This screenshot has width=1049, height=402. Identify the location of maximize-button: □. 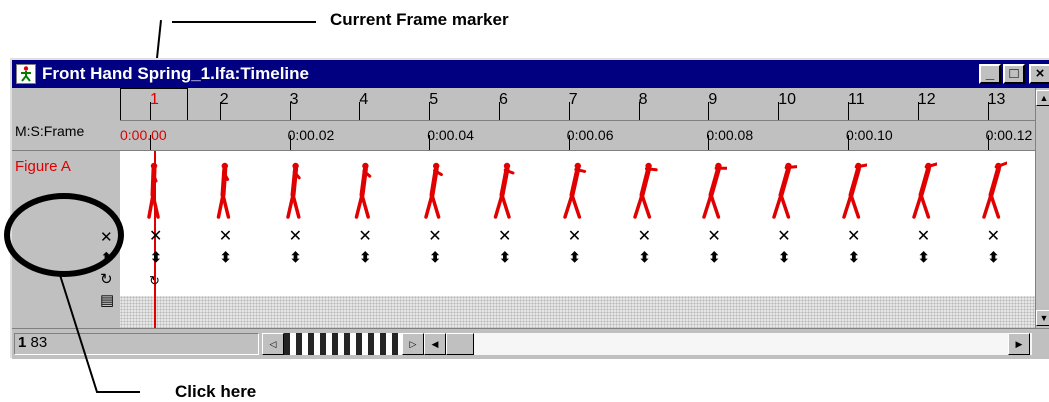
(1014, 74).